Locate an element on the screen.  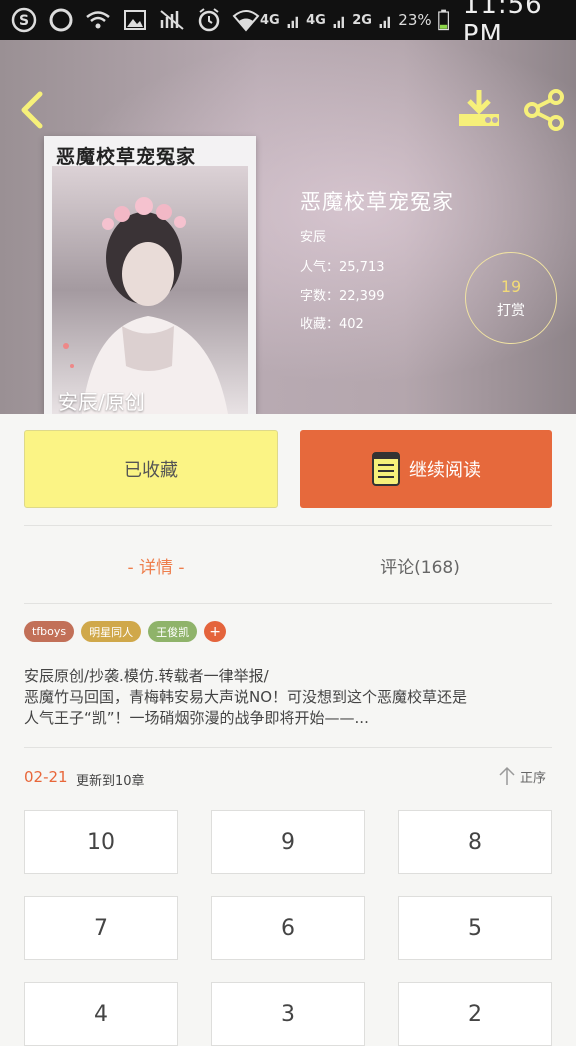
tip-button: 19 打赏 is located at coordinates (511, 298).